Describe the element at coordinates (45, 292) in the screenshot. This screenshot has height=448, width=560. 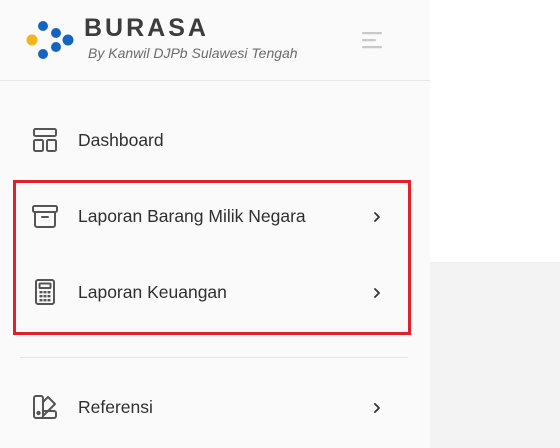
I see `calculator-icon` at that location.